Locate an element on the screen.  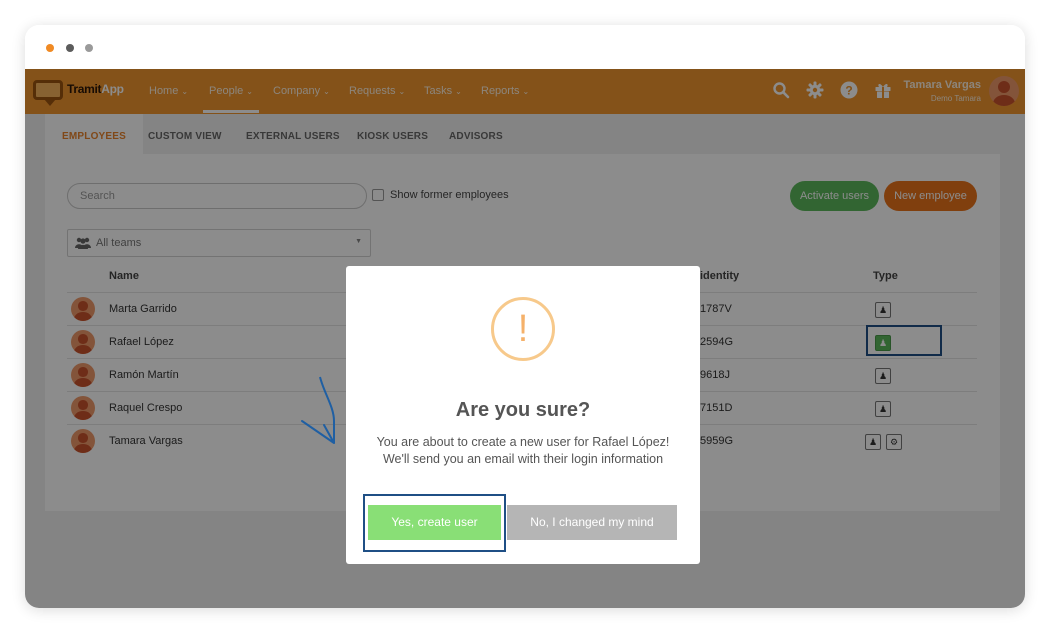
warning-icon: ! is located at coordinates (523, 329).